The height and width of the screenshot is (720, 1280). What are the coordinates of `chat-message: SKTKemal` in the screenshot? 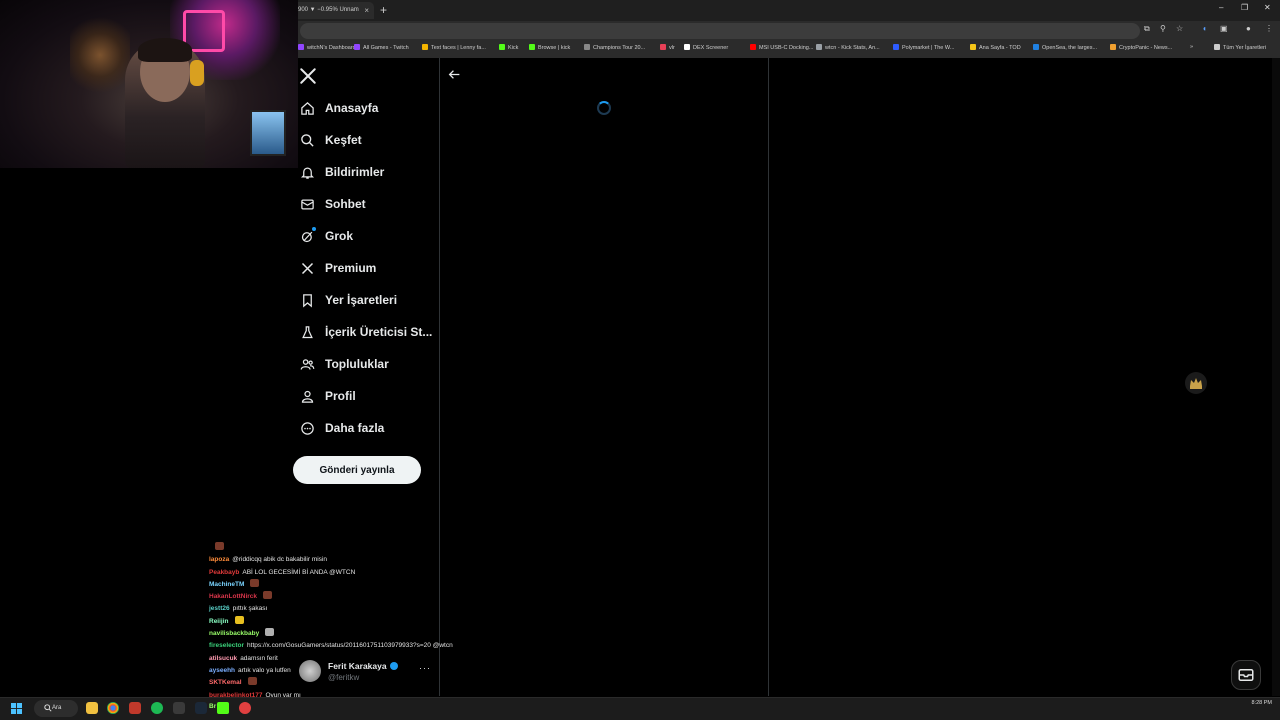 It's located at (354, 683).